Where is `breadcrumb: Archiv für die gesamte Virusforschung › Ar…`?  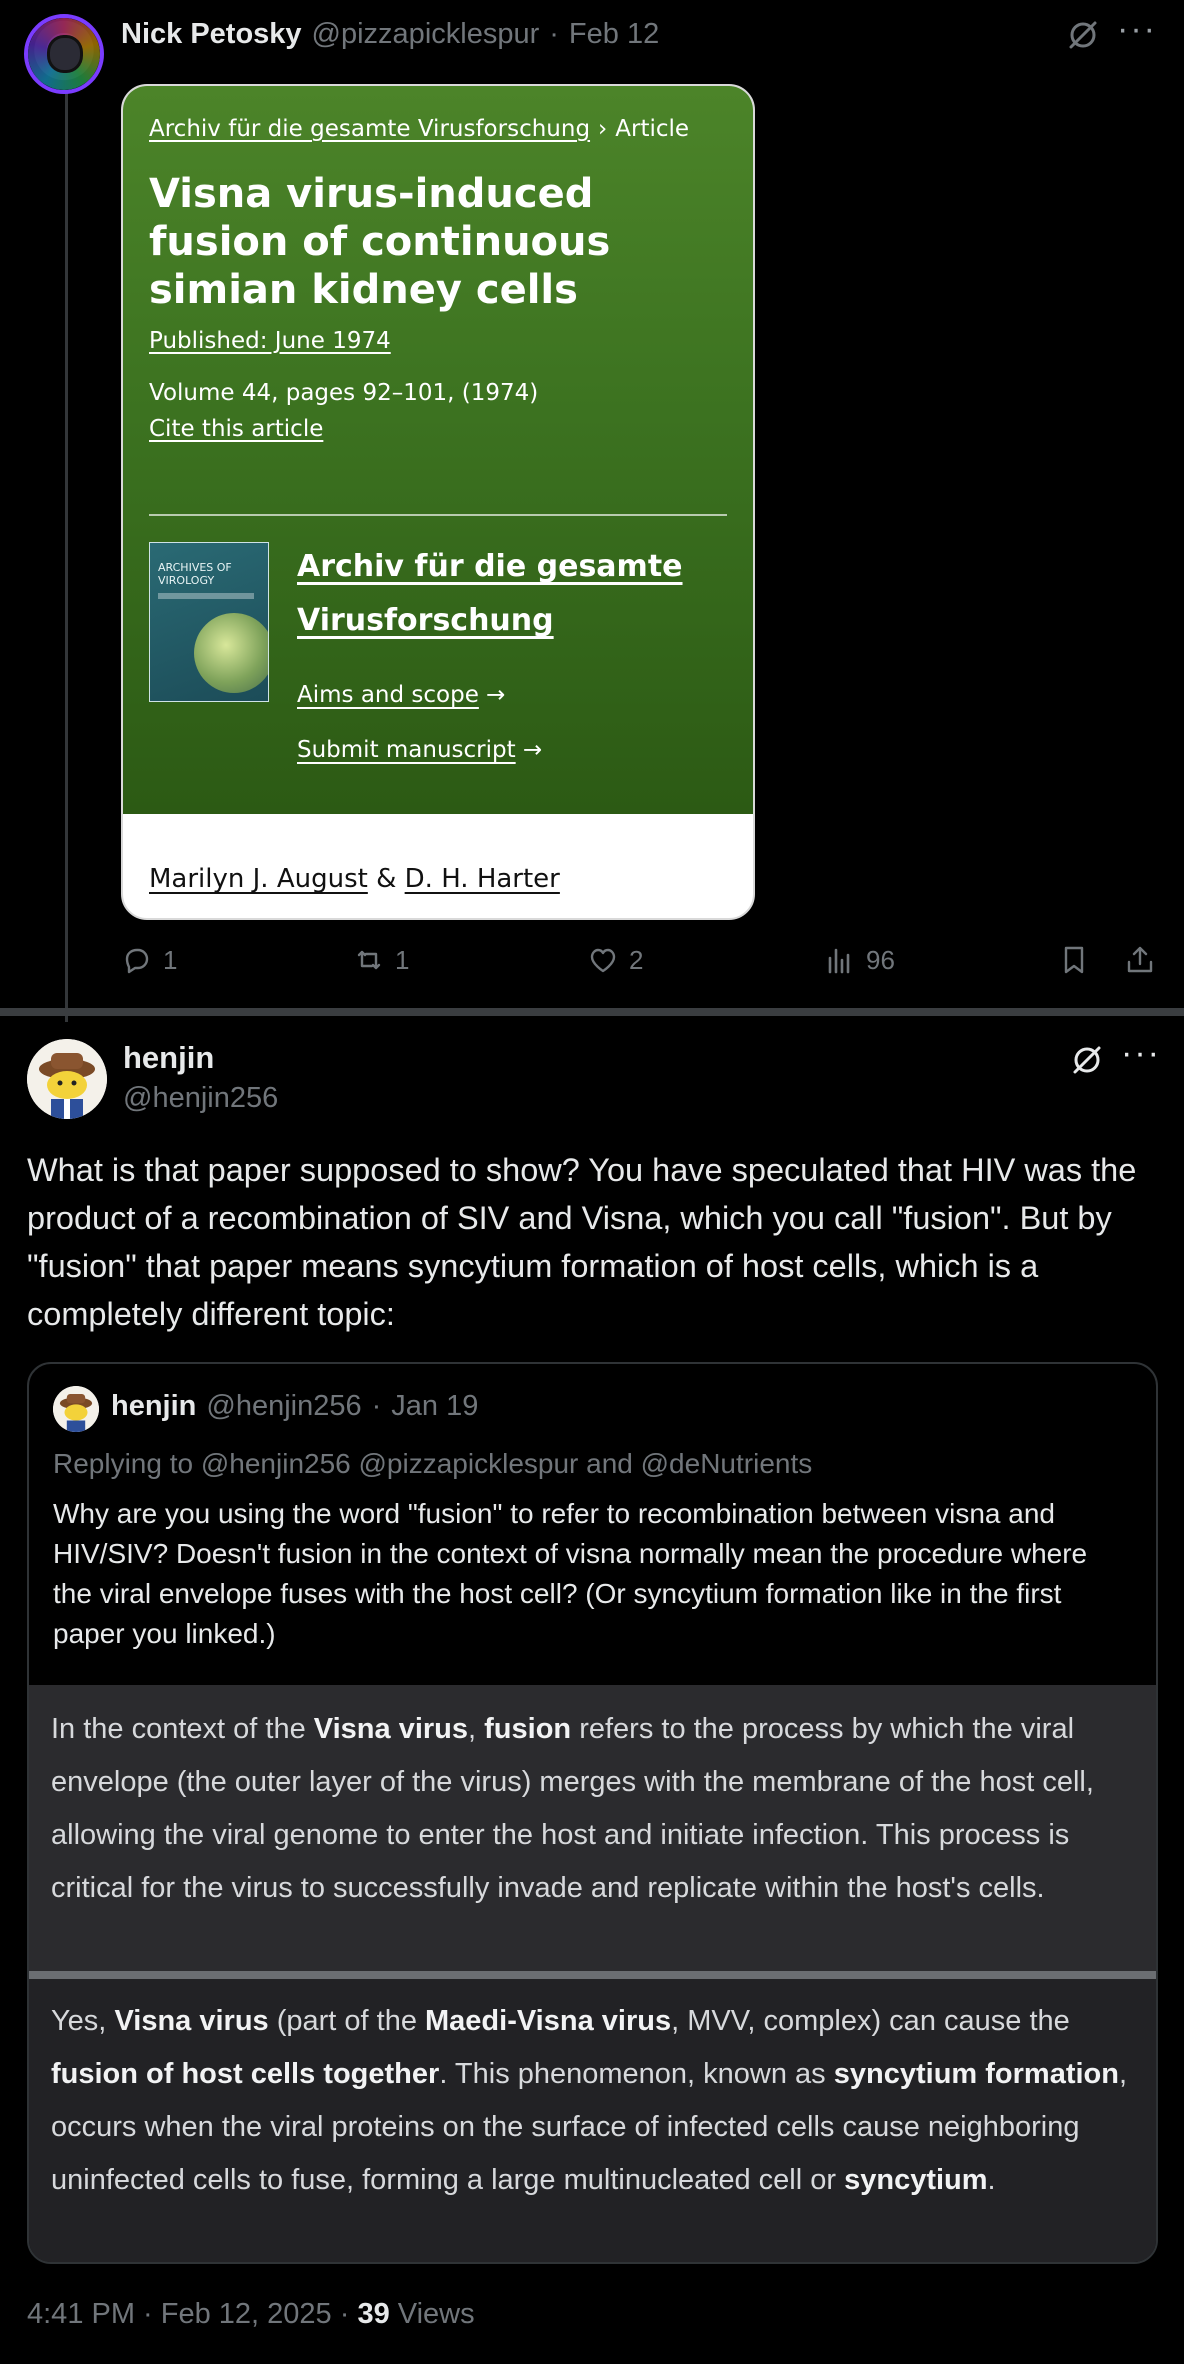 breadcrumb: Archiv für die gesamte Virusforschung › Ar… is located at coordinates (419, 129).